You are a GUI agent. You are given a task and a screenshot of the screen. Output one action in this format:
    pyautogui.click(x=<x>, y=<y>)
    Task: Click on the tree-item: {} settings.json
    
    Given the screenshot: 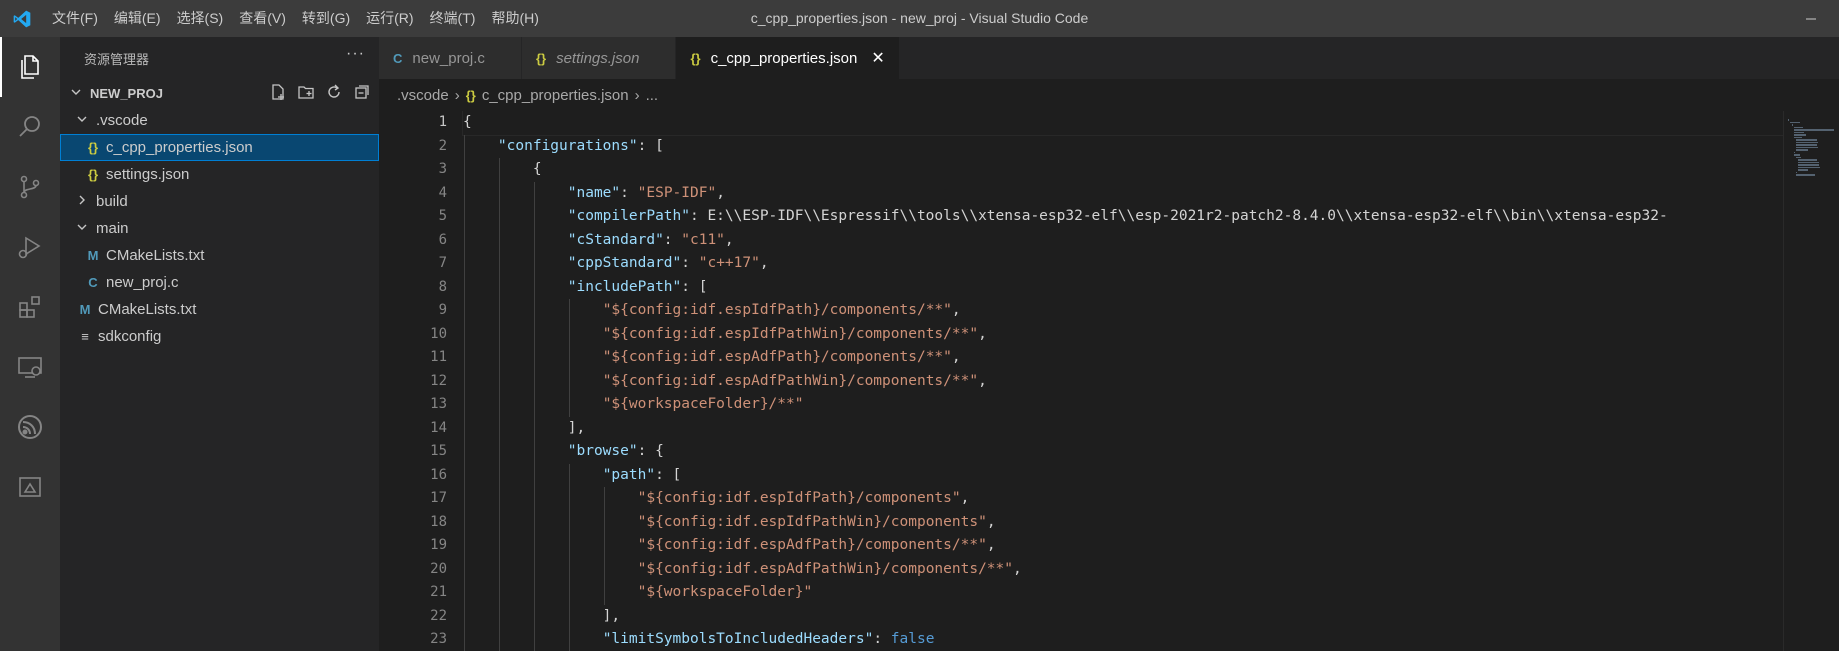 What is the action you would take?
    pyautogui.click(x=219, y=174)
    